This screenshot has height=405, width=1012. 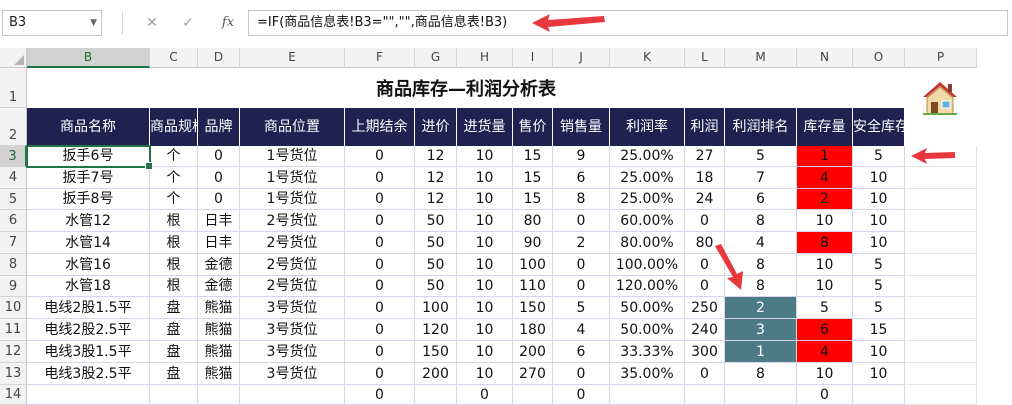 What do you see at coordinates (647, 374) in the screenshot?
I see `table-cell: 35.00%` at bounding box center [647, 374].